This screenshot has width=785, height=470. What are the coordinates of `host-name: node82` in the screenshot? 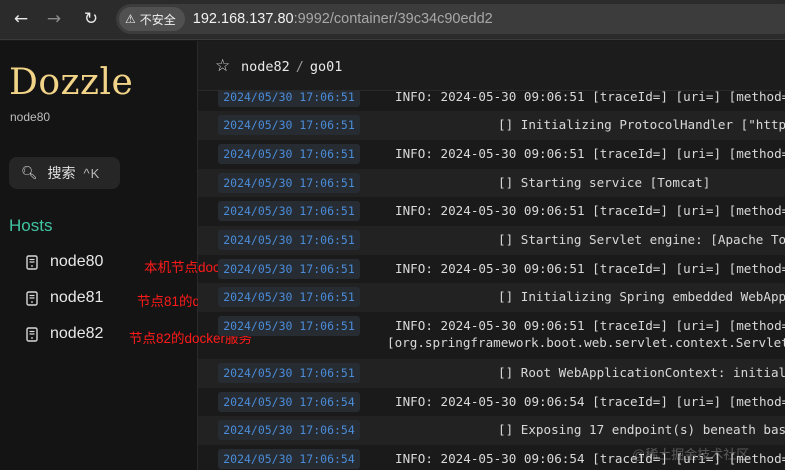 It's located at (77, 333).